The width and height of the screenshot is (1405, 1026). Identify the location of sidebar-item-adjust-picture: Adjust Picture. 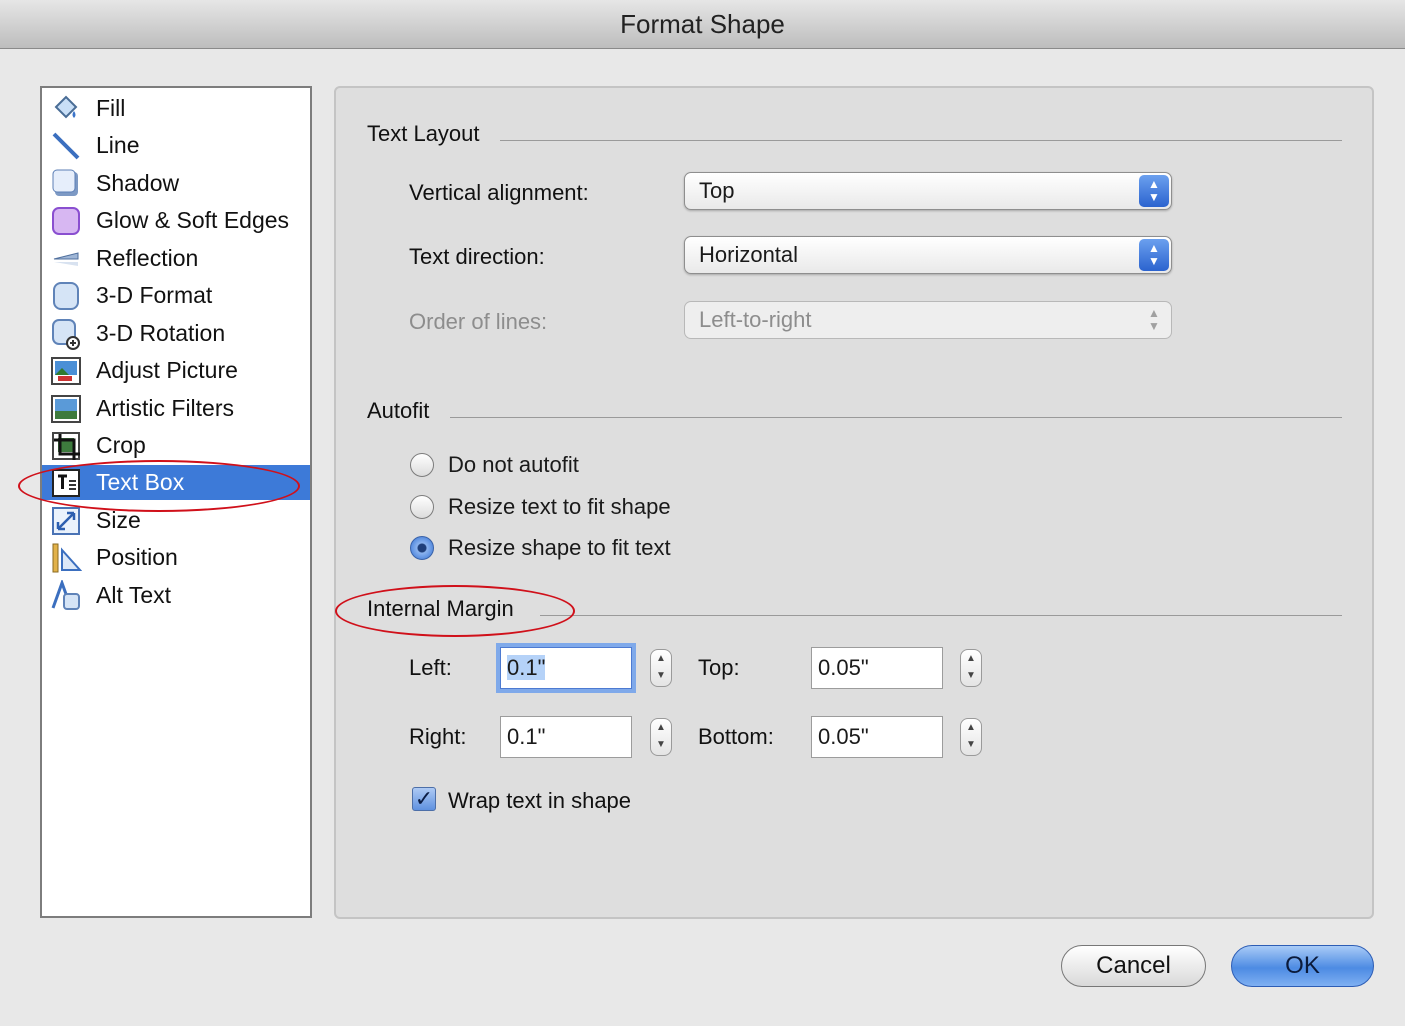
(176, 370).